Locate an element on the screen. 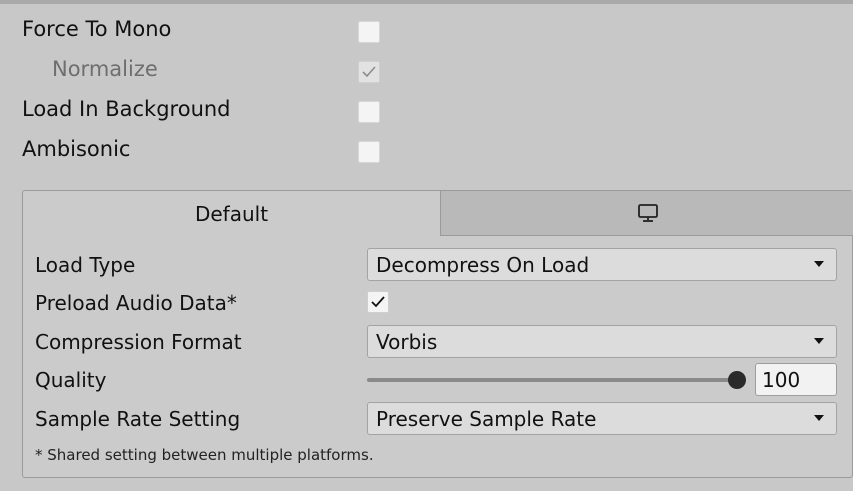 The image size is (853, 491). force-to-mono-checkbox is located at coordinates (369, 32).